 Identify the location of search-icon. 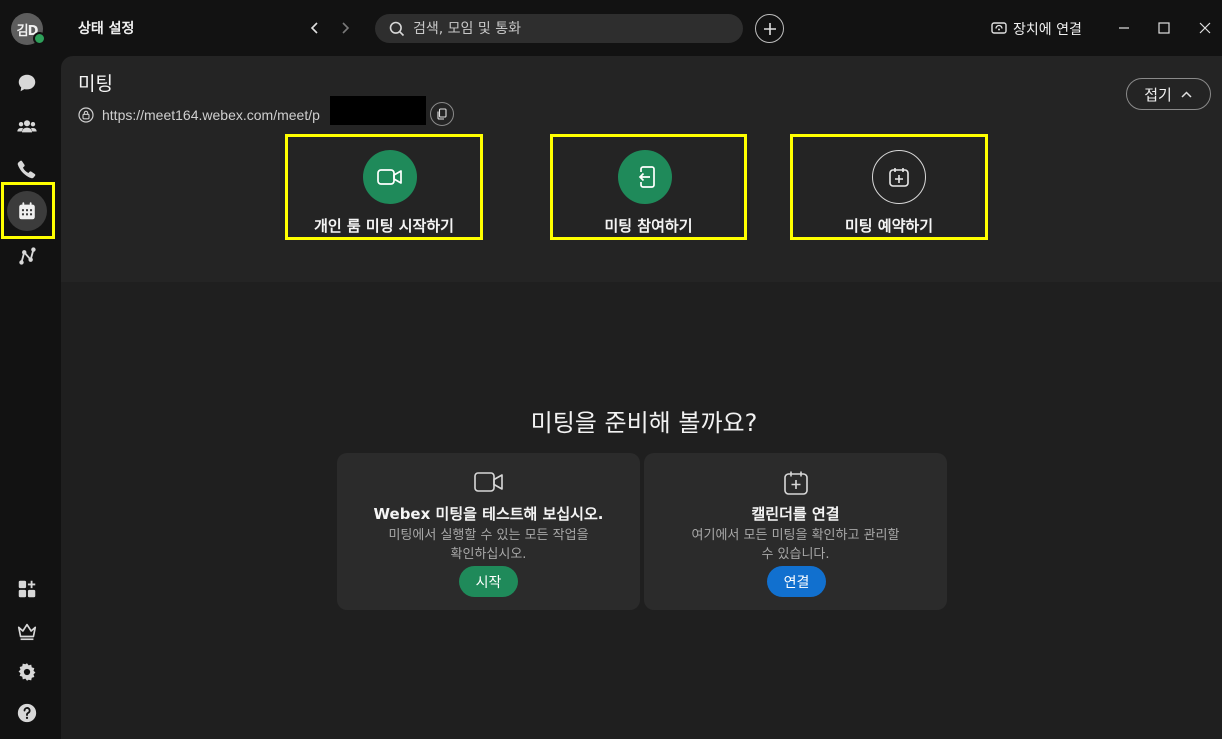
(397, 28).